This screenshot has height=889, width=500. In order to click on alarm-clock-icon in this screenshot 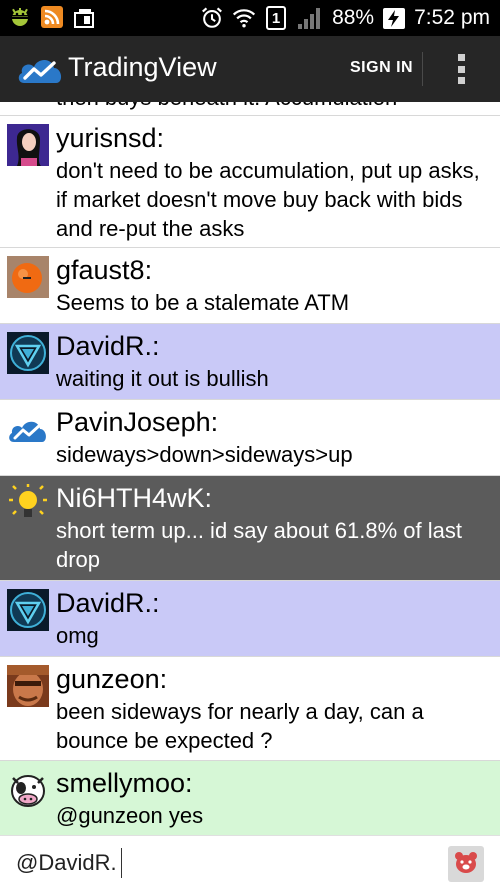, I will do `click(212, 18)`.